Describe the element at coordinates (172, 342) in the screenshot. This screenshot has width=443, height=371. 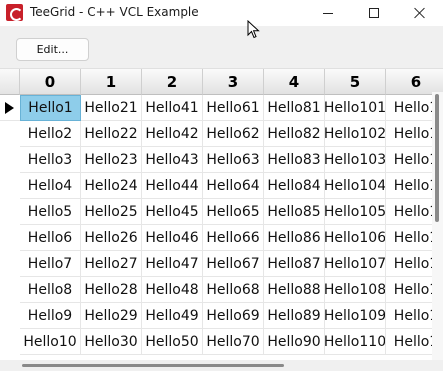
I see `grid-cell: Hello50` at that location.